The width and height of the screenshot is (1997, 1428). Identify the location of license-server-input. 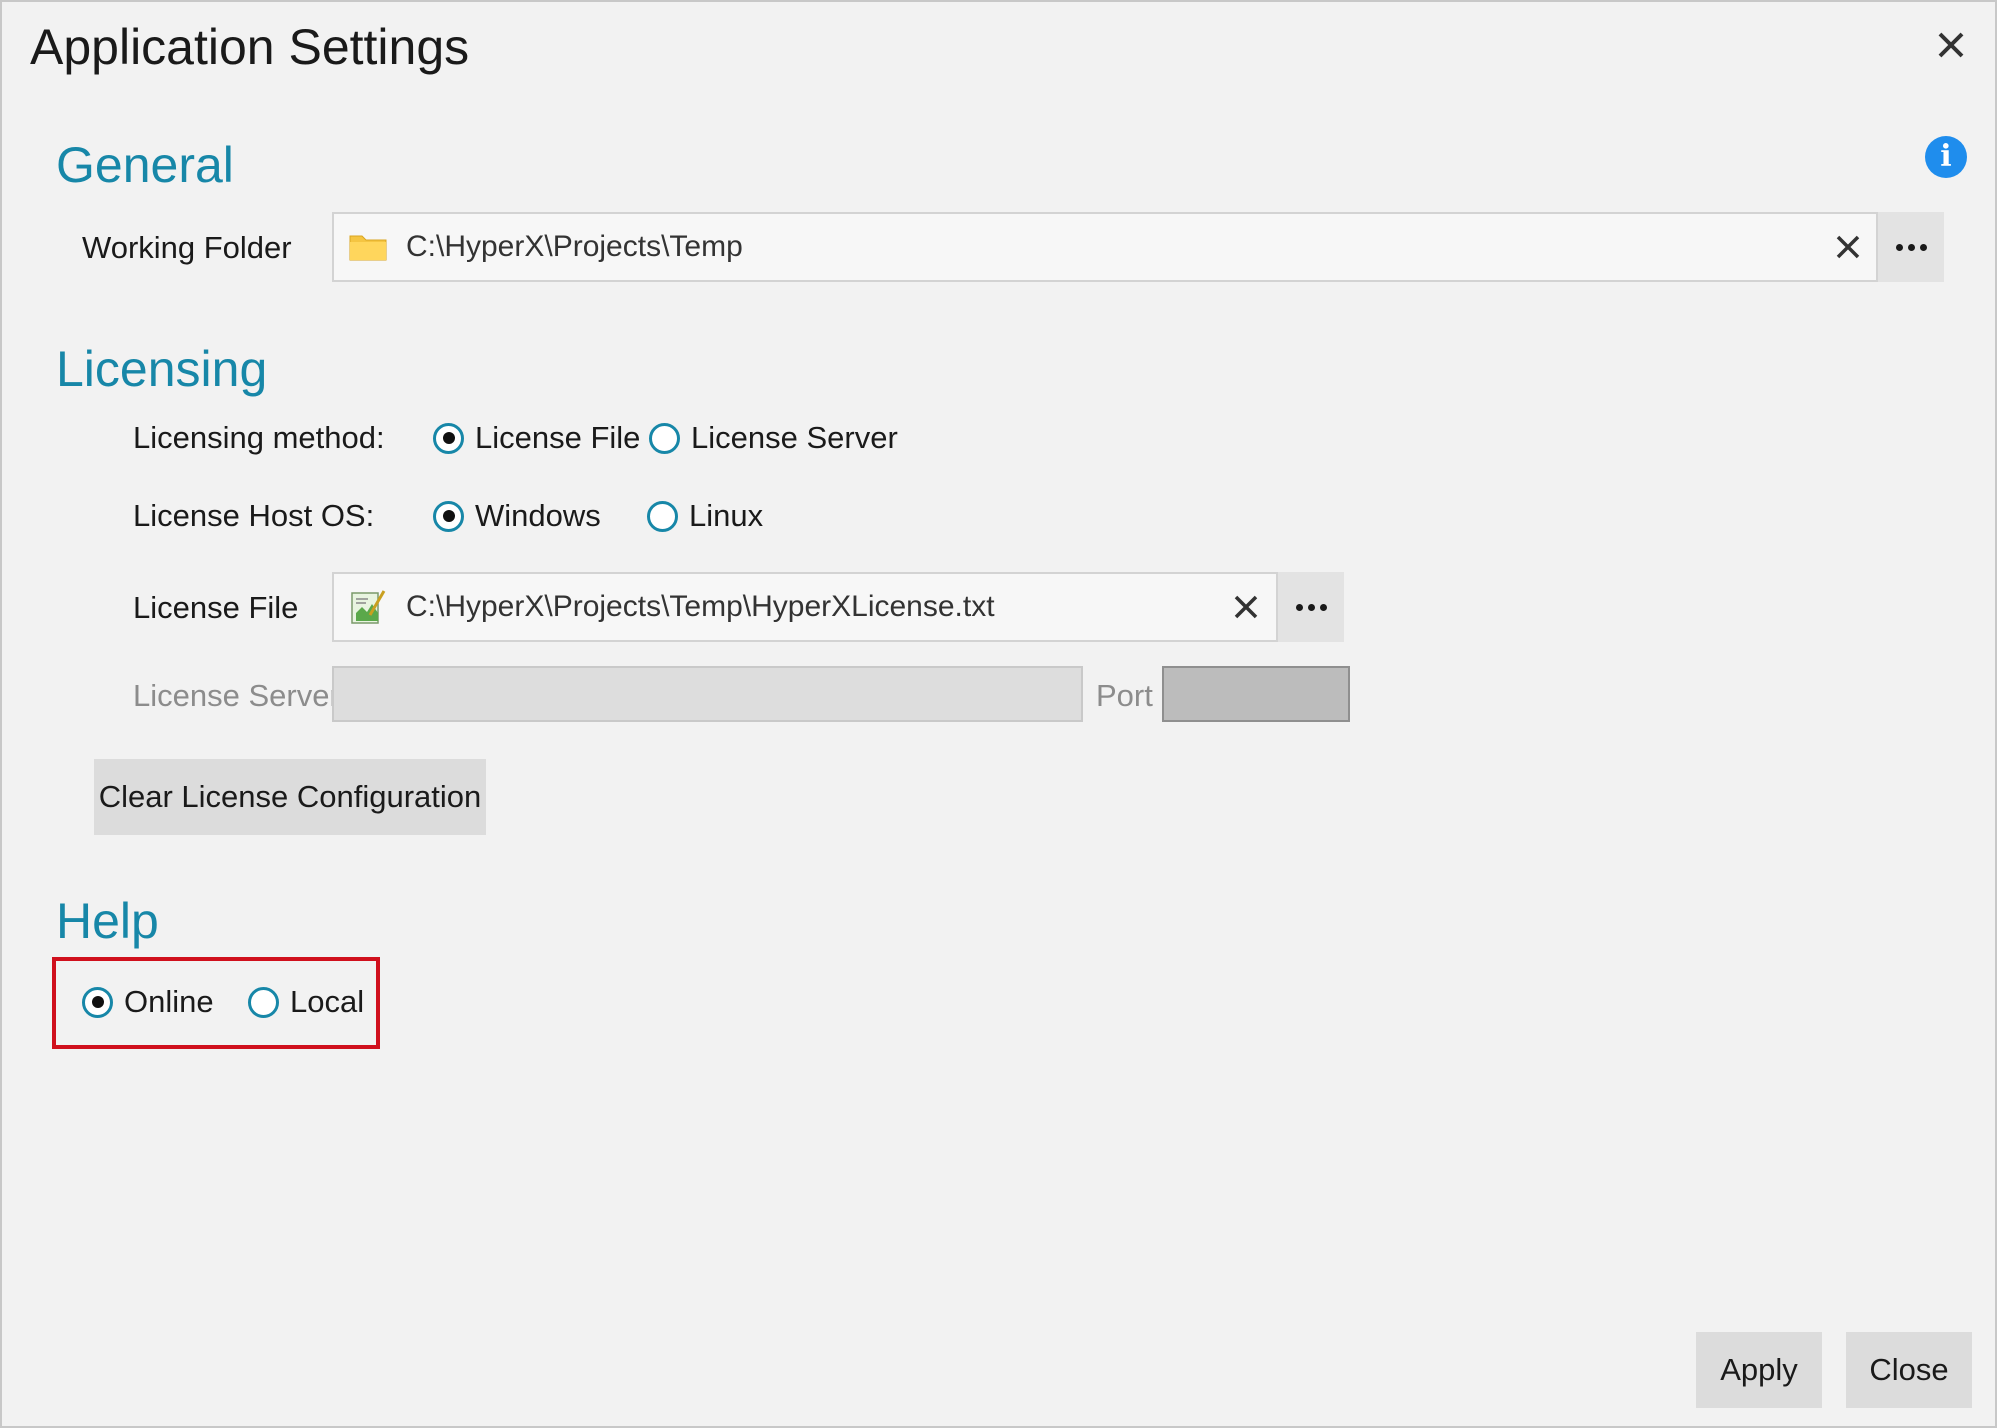
(707, 694).